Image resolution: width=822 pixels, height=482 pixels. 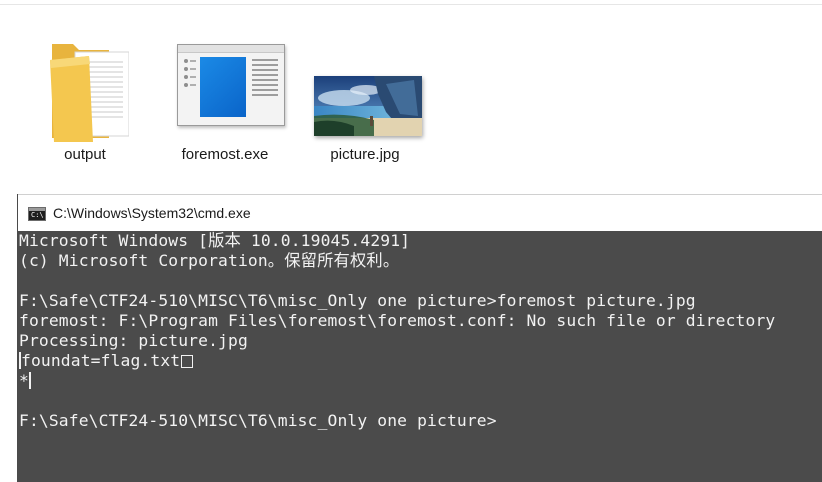 I want to click on console-line: Processing: picture.jpg, so click(x=133, y=340).